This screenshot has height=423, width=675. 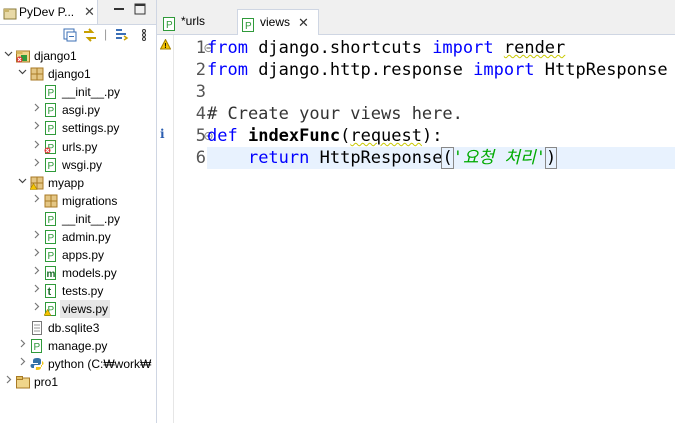 I want to click on explorer-tab-bar: PyDev P... ✕, so click(x=78, y=12).